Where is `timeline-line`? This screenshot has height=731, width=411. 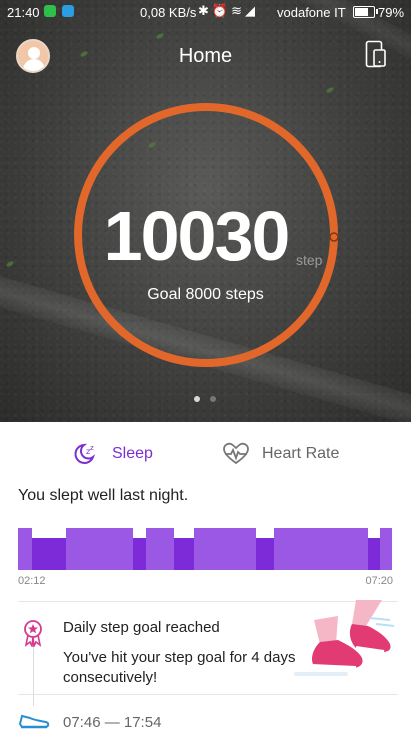
timeline-line is located at coordinates (33, 673).